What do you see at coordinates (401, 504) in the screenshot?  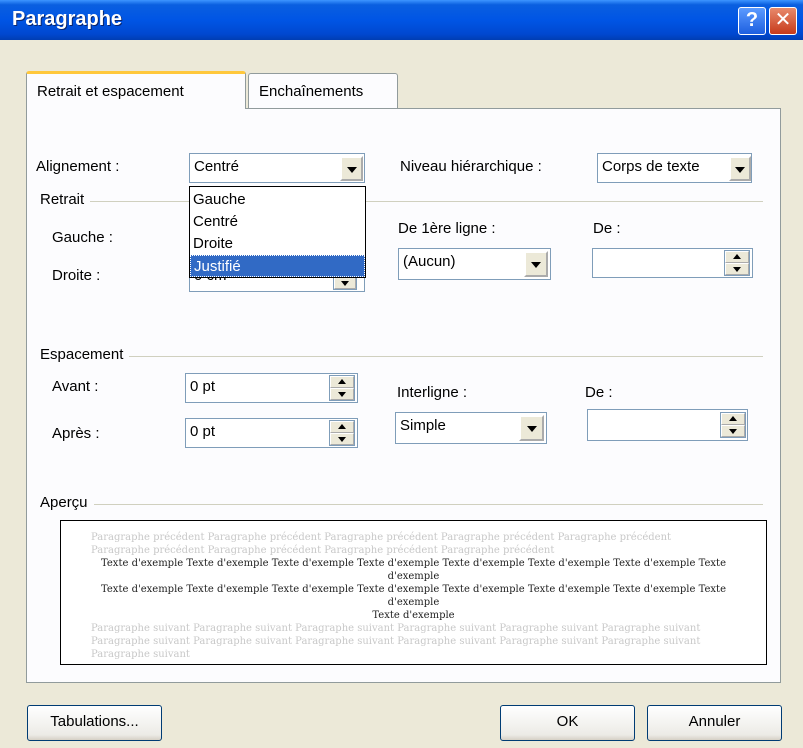 I see `apercu-rule` at bounding box center [401, 504].